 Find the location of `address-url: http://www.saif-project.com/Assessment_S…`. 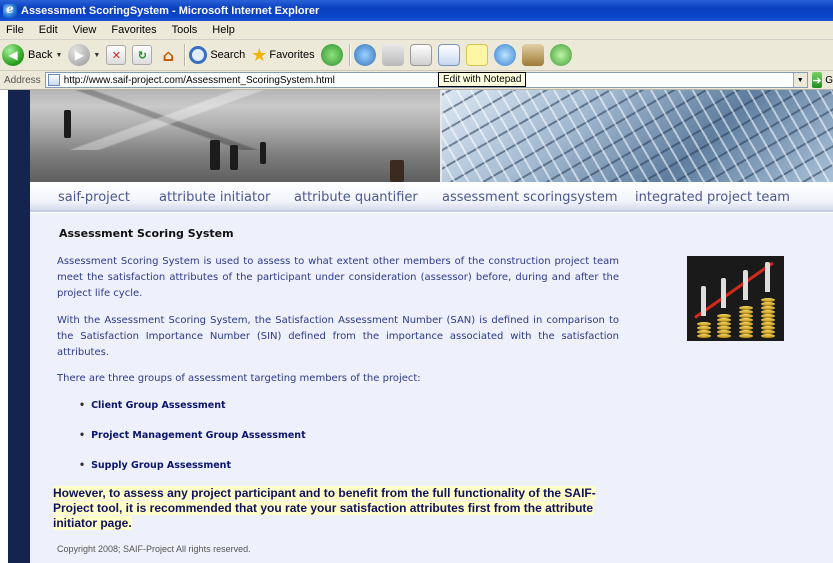

address-url: http://www.saif-project.com/Assessment_S… is located at coordinates (428, 80).